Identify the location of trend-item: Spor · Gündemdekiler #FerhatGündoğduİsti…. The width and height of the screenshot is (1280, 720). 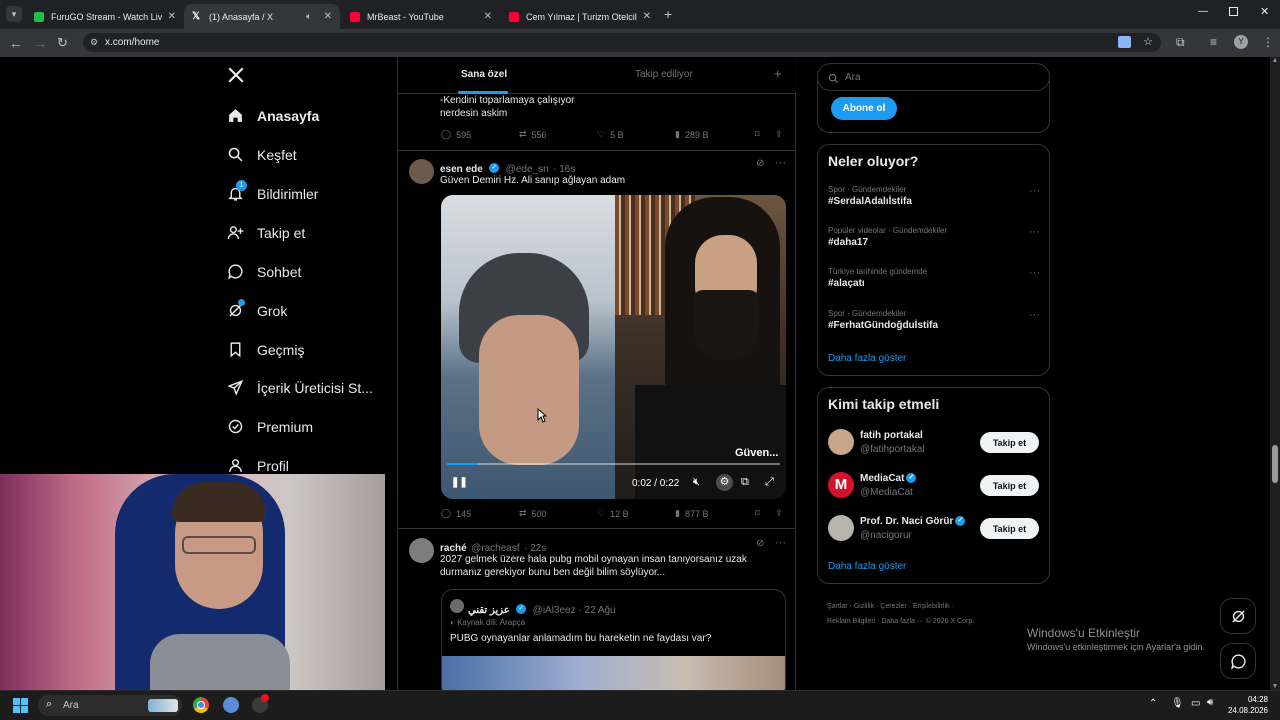
(934, 320).